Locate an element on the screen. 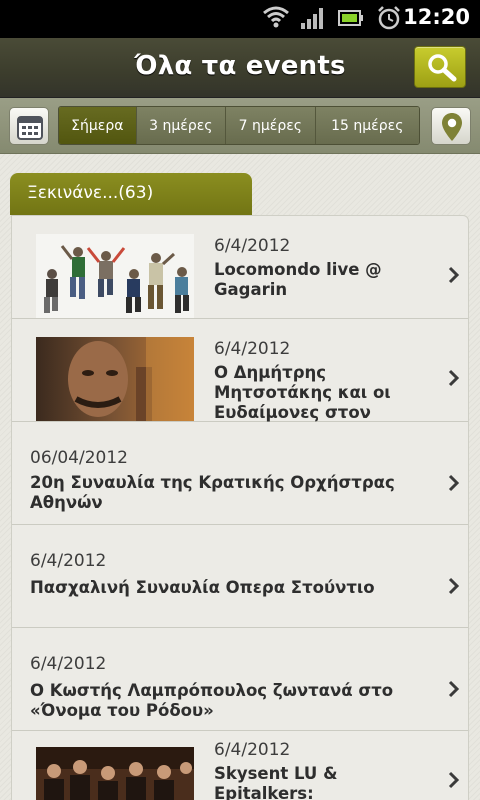 The width and height of the screenshot is (480, 800). signal-icon is located at coordinates (313, 20).